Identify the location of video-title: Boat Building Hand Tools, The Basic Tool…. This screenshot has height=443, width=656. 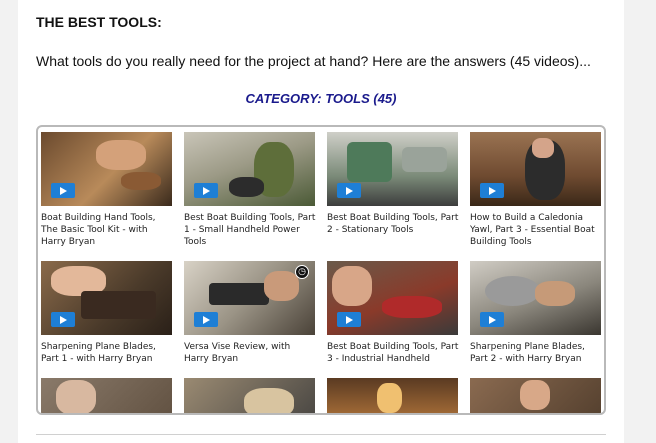
(107, 230).